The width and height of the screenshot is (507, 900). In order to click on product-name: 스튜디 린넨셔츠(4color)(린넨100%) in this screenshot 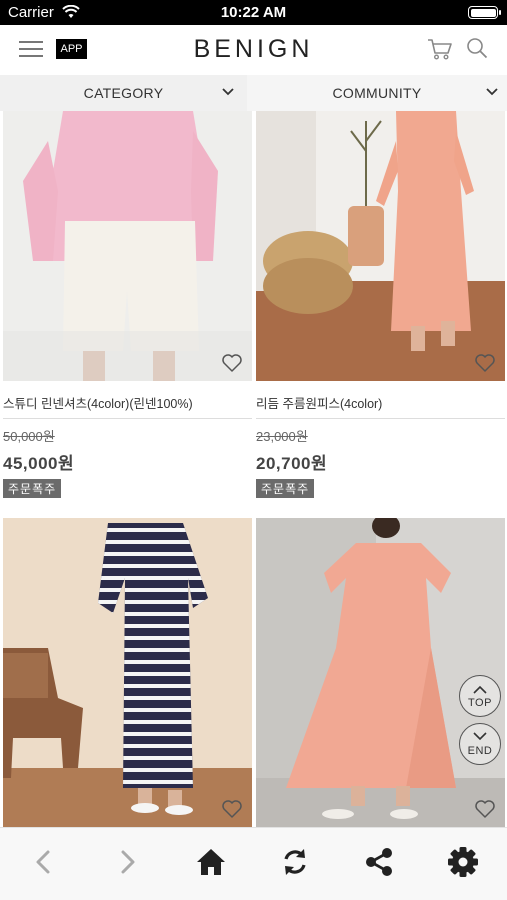, I will do `click(127, 406)`.